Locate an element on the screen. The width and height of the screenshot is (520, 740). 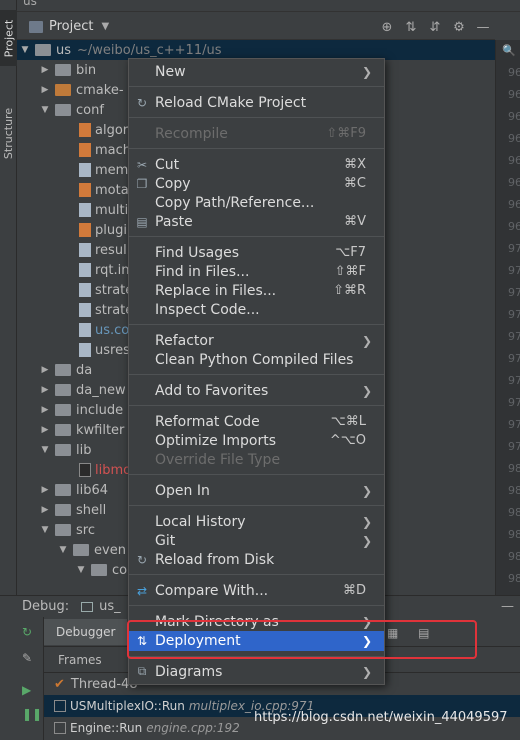
project-view-selector: Project is located at coordinates (71, 26).